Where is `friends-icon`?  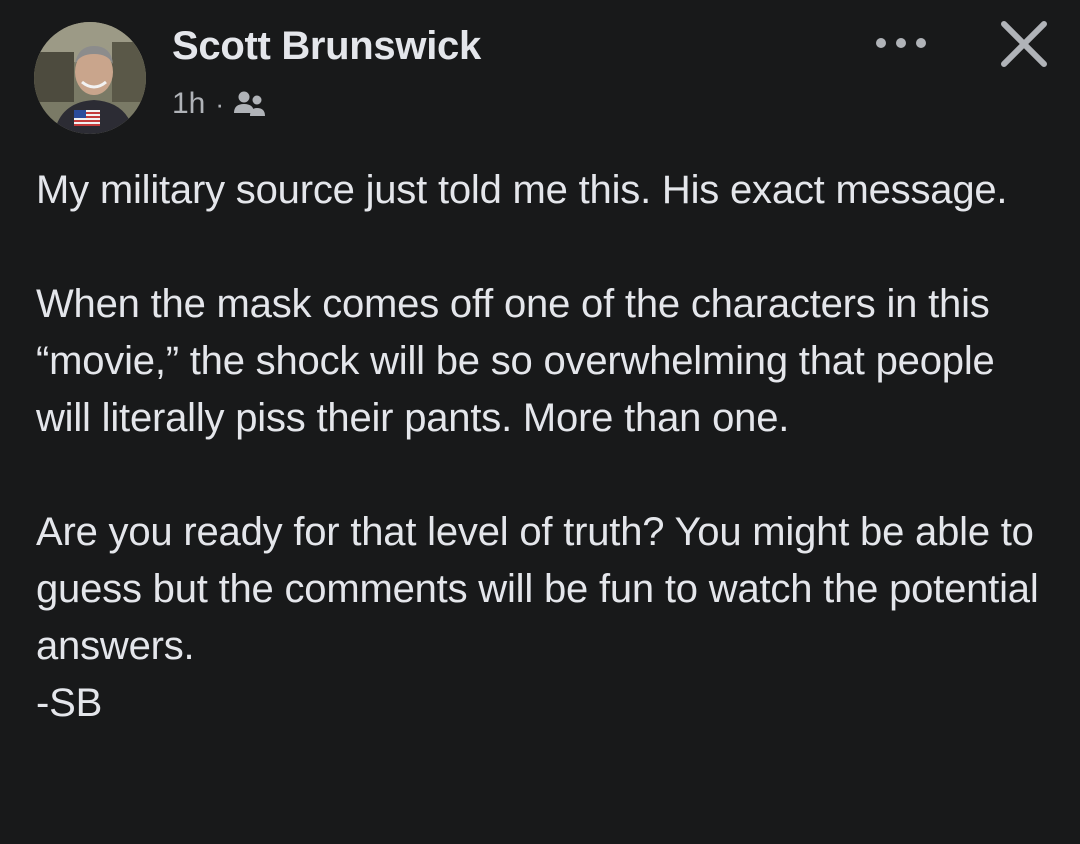 friends-icon is located at coordinates (250, 104).